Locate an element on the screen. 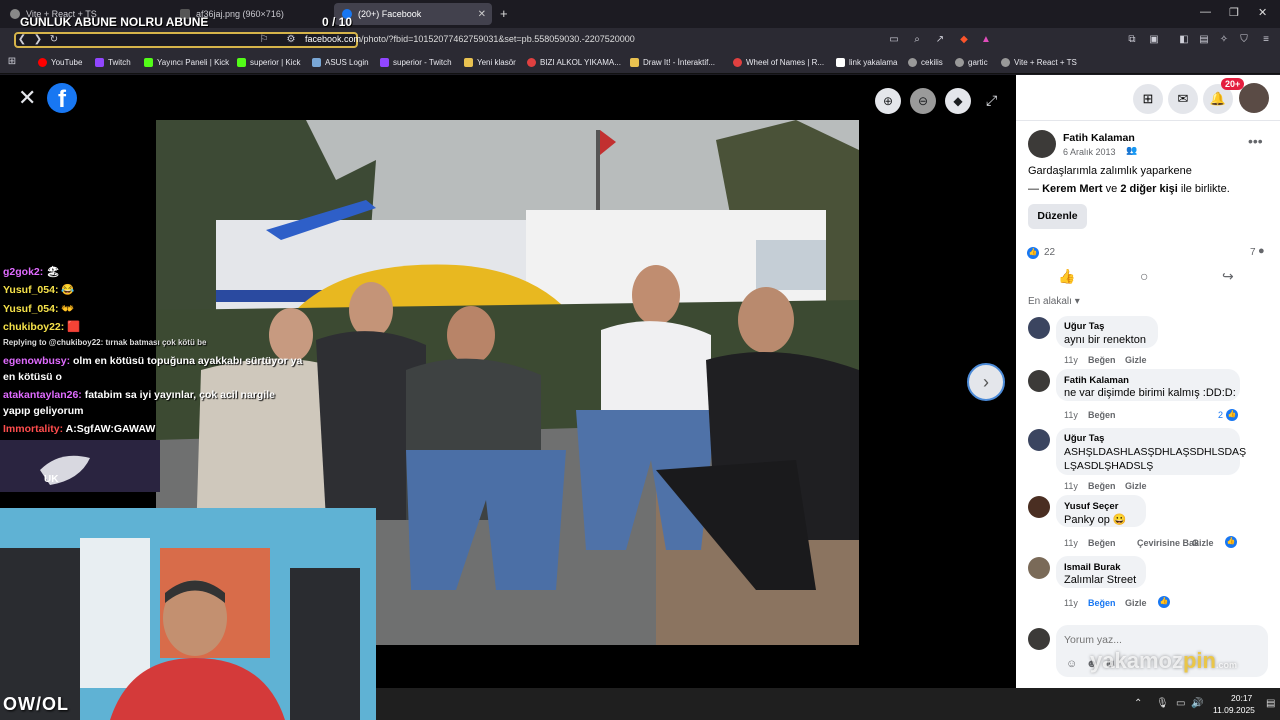 The image size is (1280, 720). edit-button: Düzenle is located at coordinates (1057, 216).